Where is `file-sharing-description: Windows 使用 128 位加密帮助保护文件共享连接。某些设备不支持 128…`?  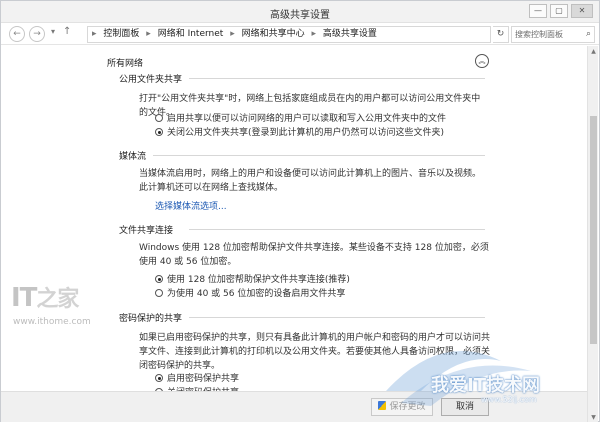
file-sharing-description: Windows 使用 128 位加密帮助保护文件共享连接。某些设备不支持 128… is located at coordinates (314, 255).